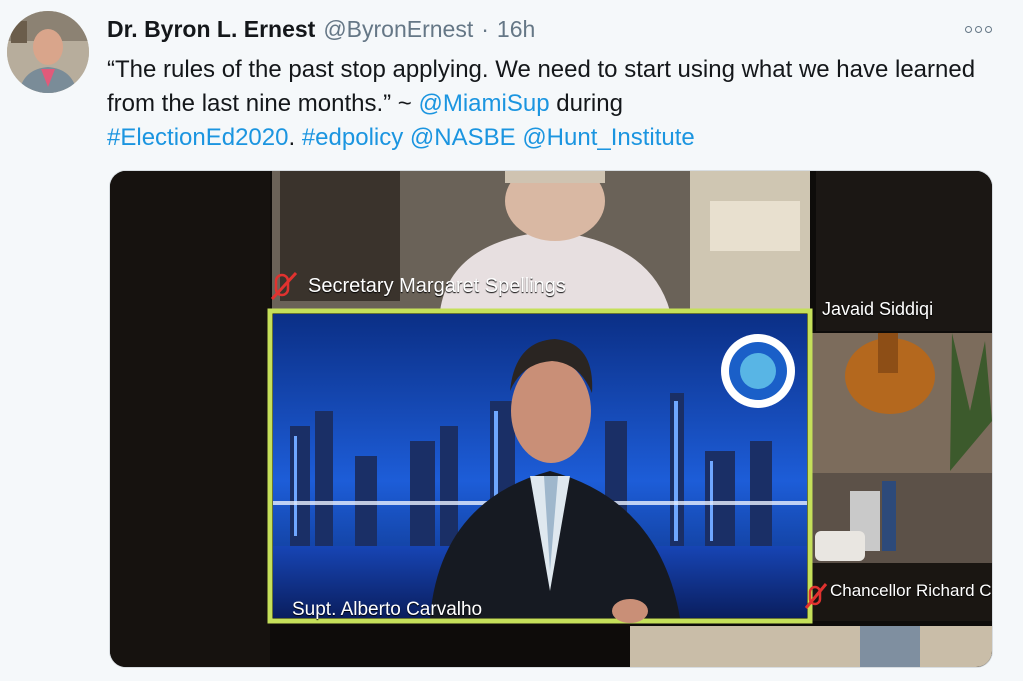 The width and height of the screenshot is (1023, 681). What do you see at coordinates (197, 137) in the screenshot?
I see `hashtag-electioned2020: #ElectionEd2020` at bounding box center [197, 137].